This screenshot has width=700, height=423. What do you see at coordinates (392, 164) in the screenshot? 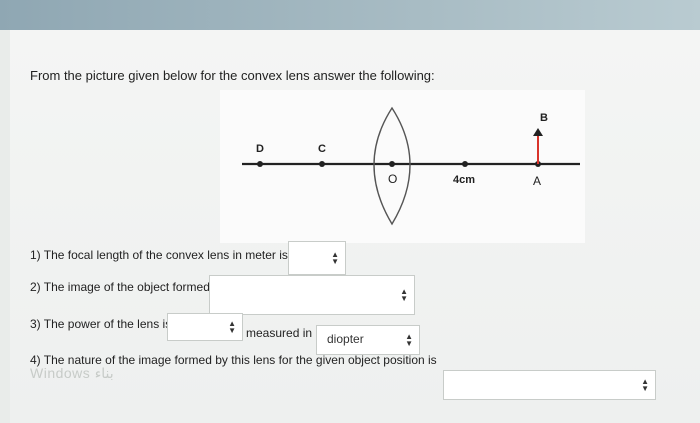
I see `point-o` at bounding box center [392, 164].